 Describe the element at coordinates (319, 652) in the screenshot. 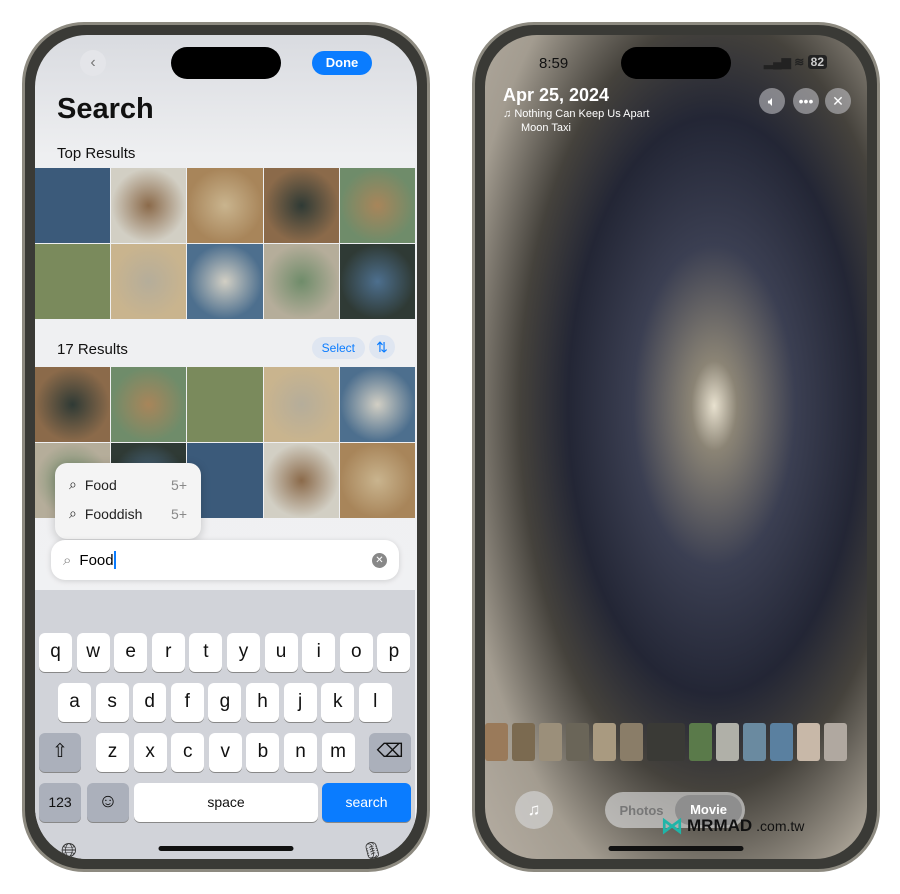

I see `key-i: i` at that location.